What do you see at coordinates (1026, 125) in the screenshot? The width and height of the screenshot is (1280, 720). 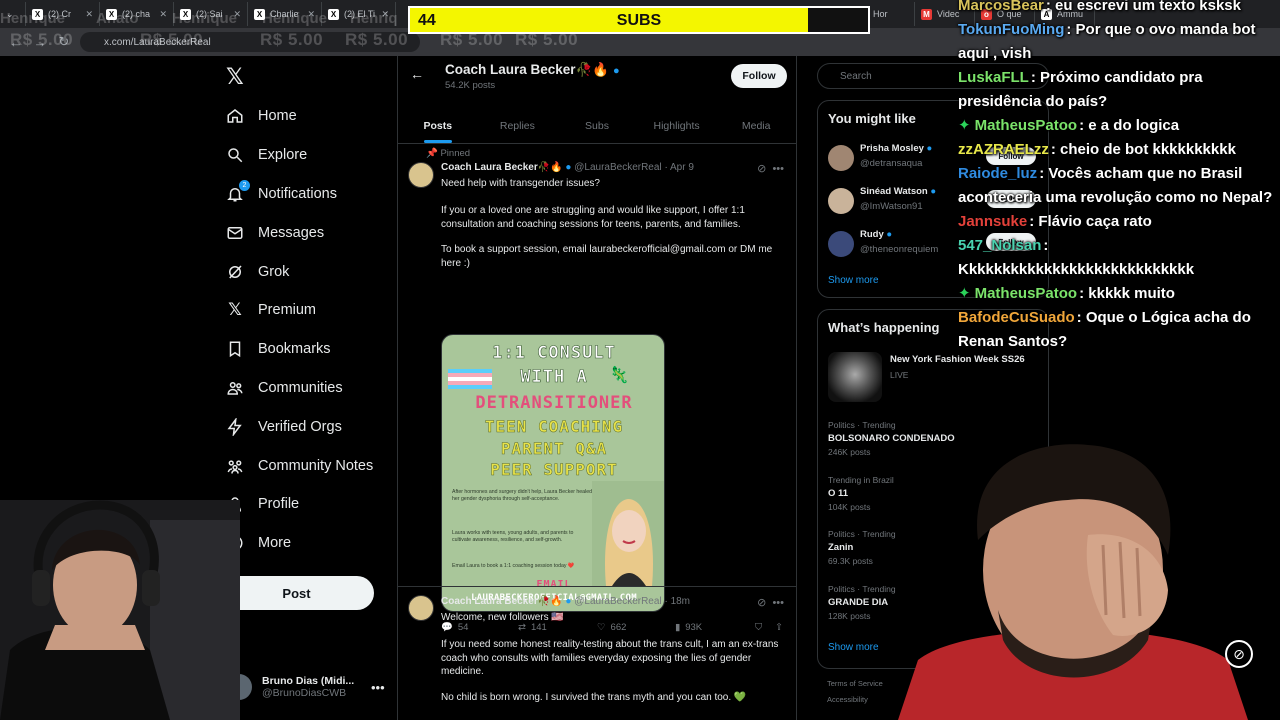 I see `chat-username: MatheusPatoo` at bounding box center [1026, 125].